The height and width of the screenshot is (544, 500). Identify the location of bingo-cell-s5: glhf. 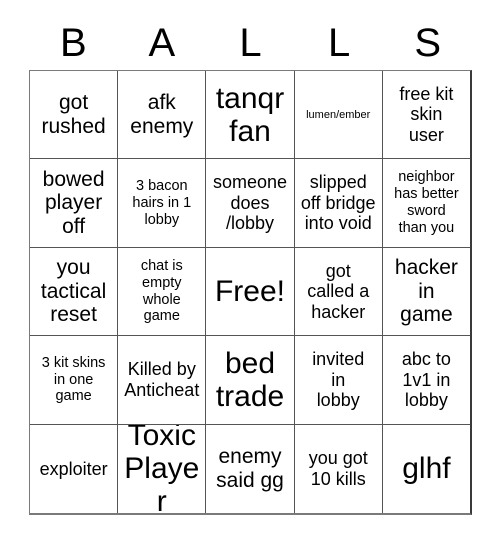
(426, 469).